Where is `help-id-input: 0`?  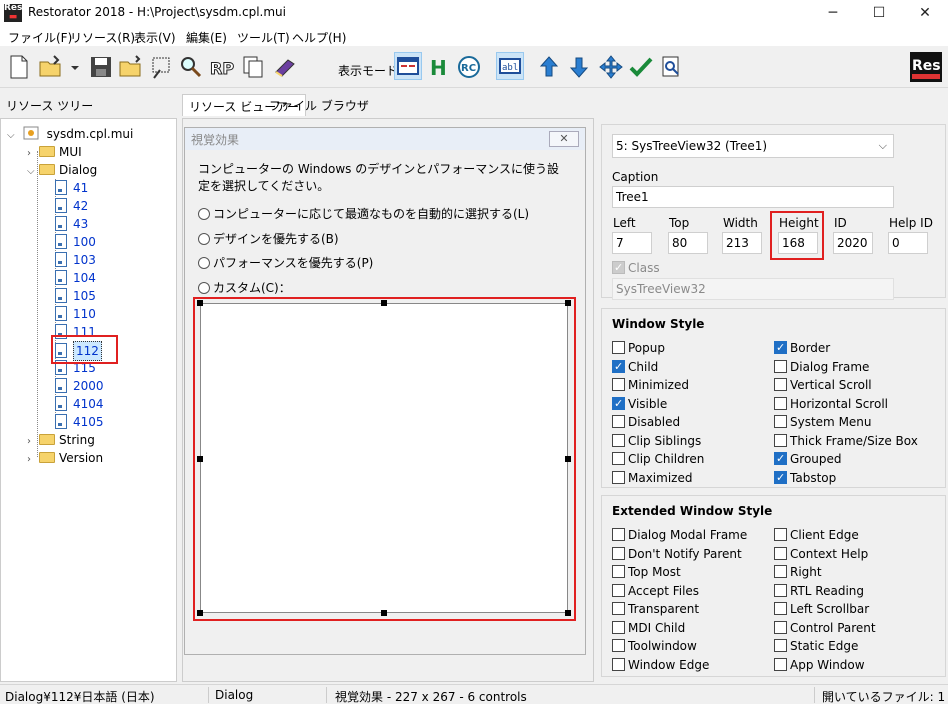
help-id-input: 0 is located at coordinates (908, 243).